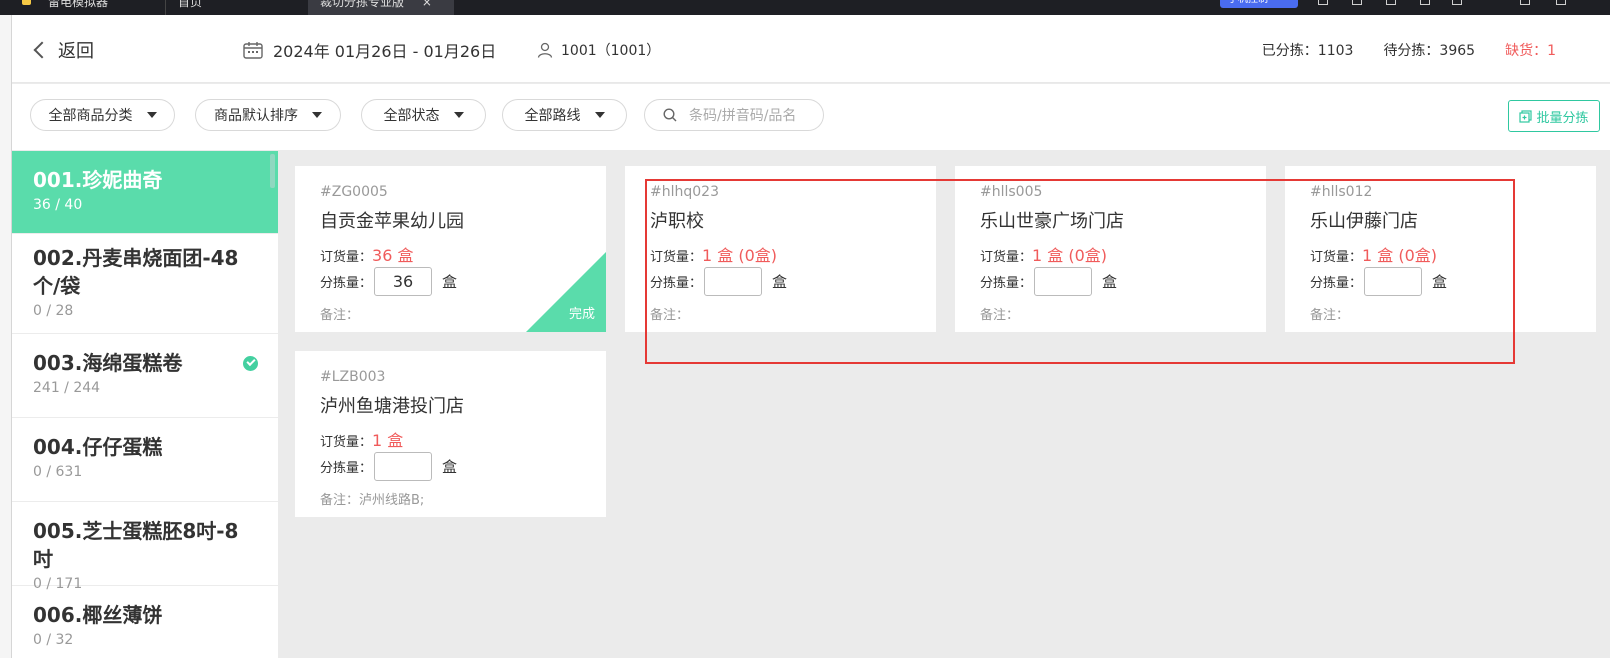 This screenshot has width=1610, height=658. I want to click on emulator-logo-icon, so click(26, 2).